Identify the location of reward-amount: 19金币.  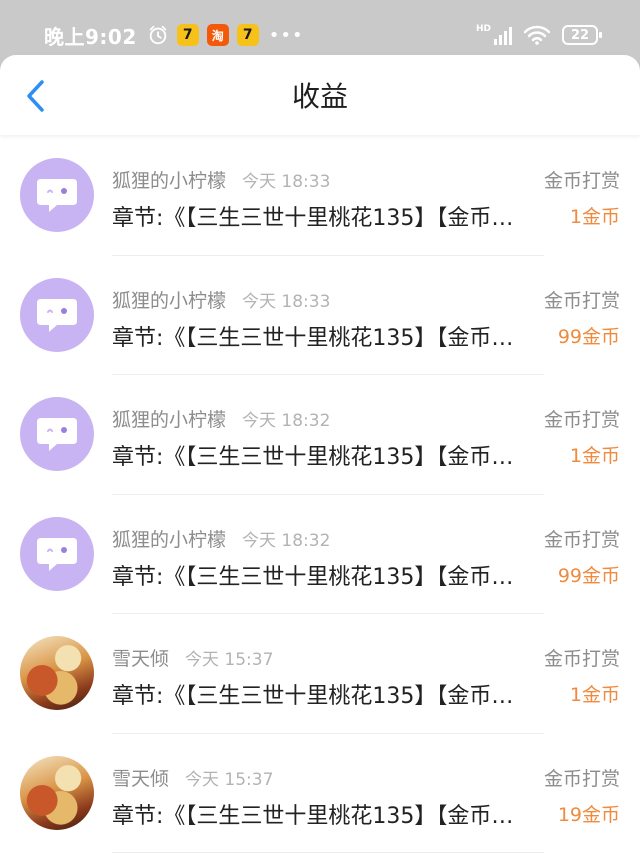
(588, 814).